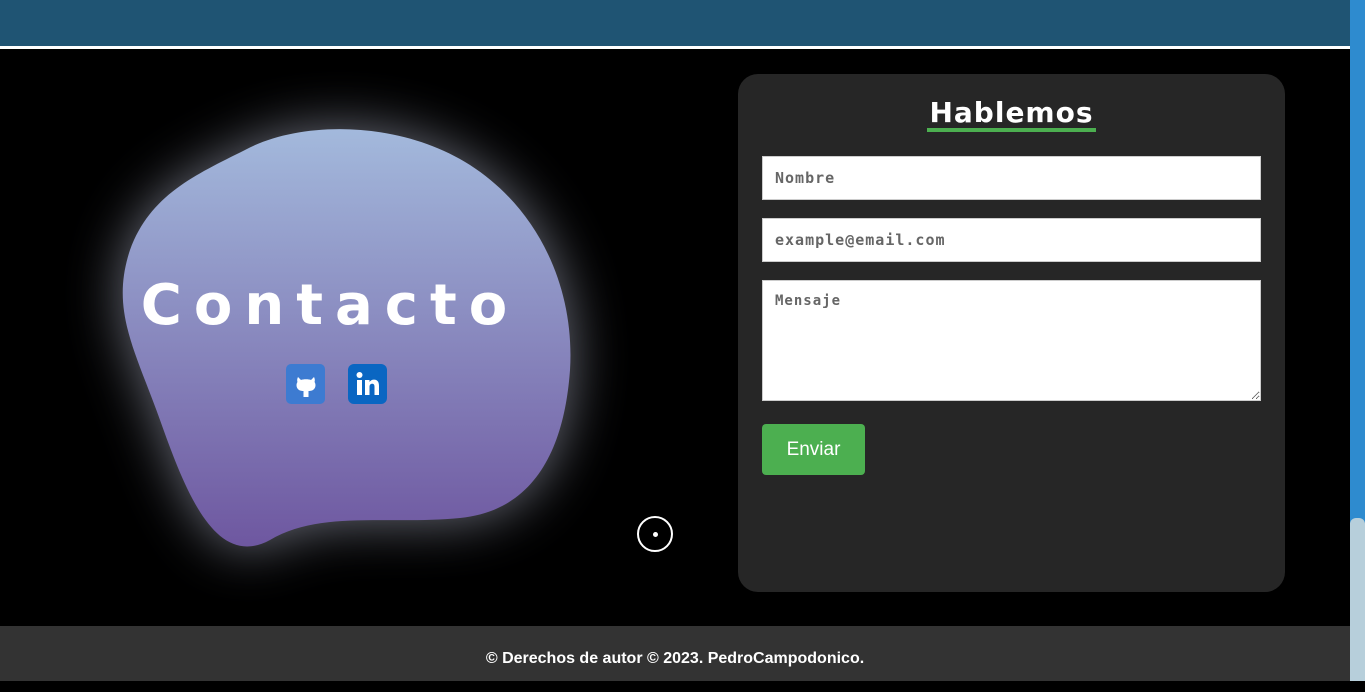 The width and height of the screenshot is (1365, 692). What do you see at coordinates (1011, 340) in the screenshot?
I see `message-field` at bounding box center [1011, 340].